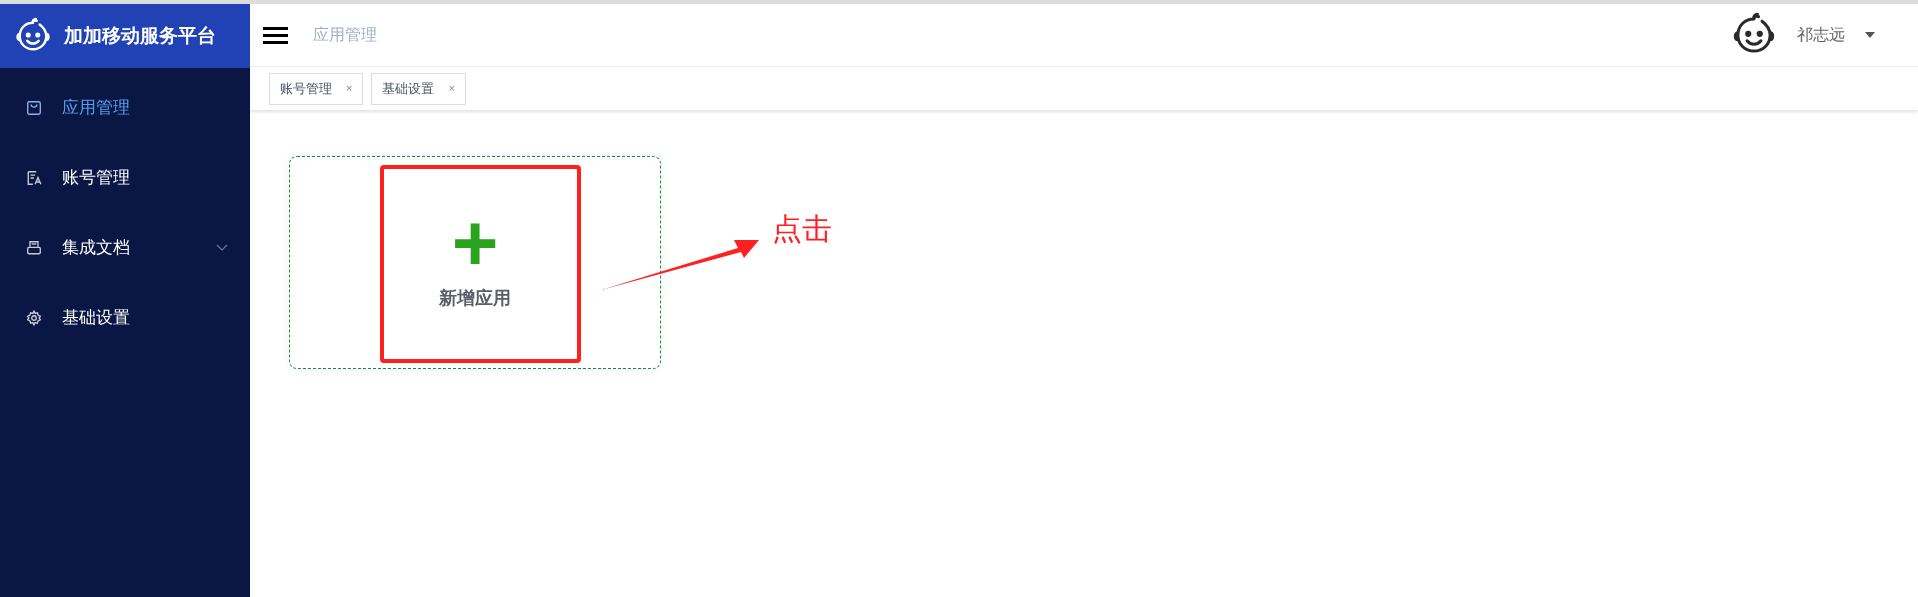 The image size is (1918, 597). What do you see at coordinates (125, 108) in the screenshot?
I see `sidebar-item: 应用管理` at bounding box center [125, 108].